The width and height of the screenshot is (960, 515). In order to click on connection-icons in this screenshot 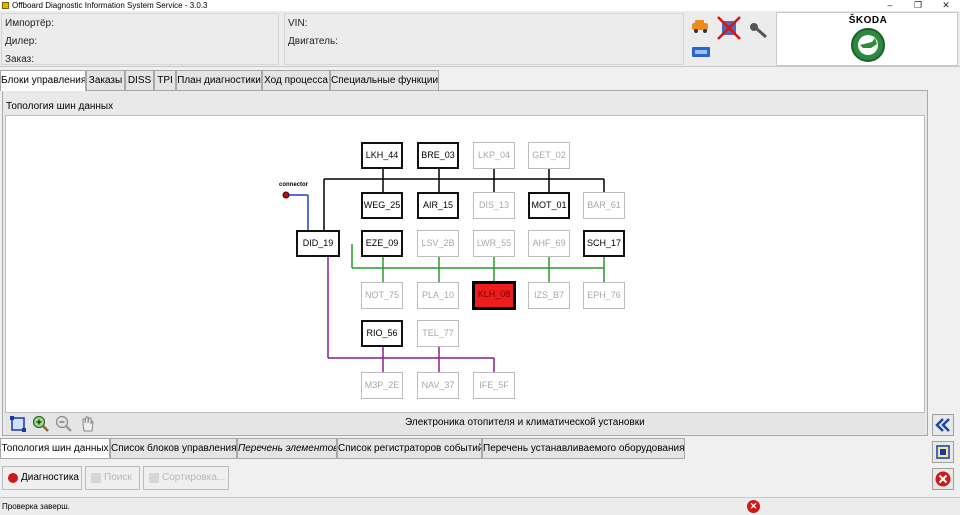, I will do `click(729, 36)`.